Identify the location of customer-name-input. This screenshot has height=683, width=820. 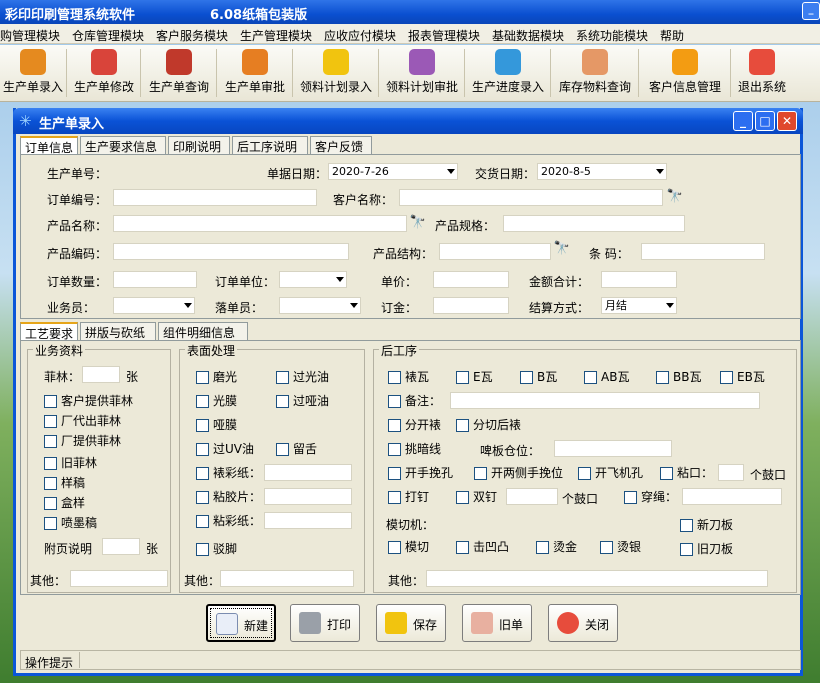
(531, 197).